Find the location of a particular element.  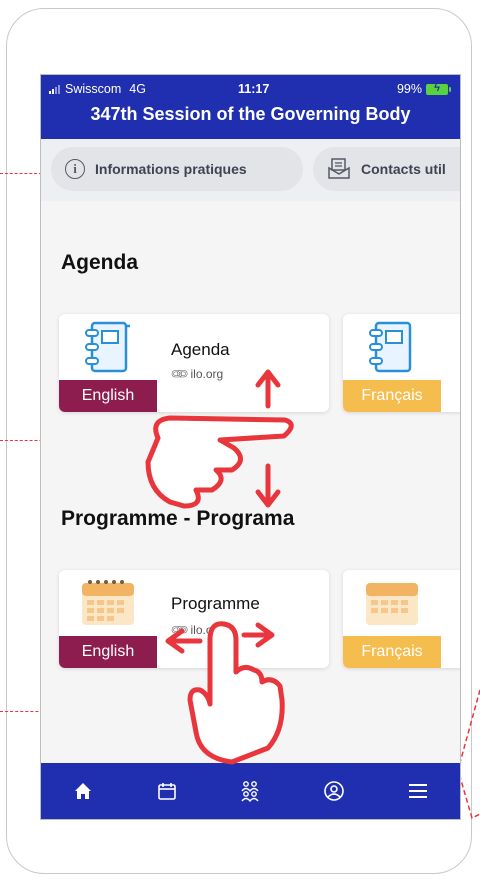

battery-icon: ϟ is located at coordinates (438, 88).